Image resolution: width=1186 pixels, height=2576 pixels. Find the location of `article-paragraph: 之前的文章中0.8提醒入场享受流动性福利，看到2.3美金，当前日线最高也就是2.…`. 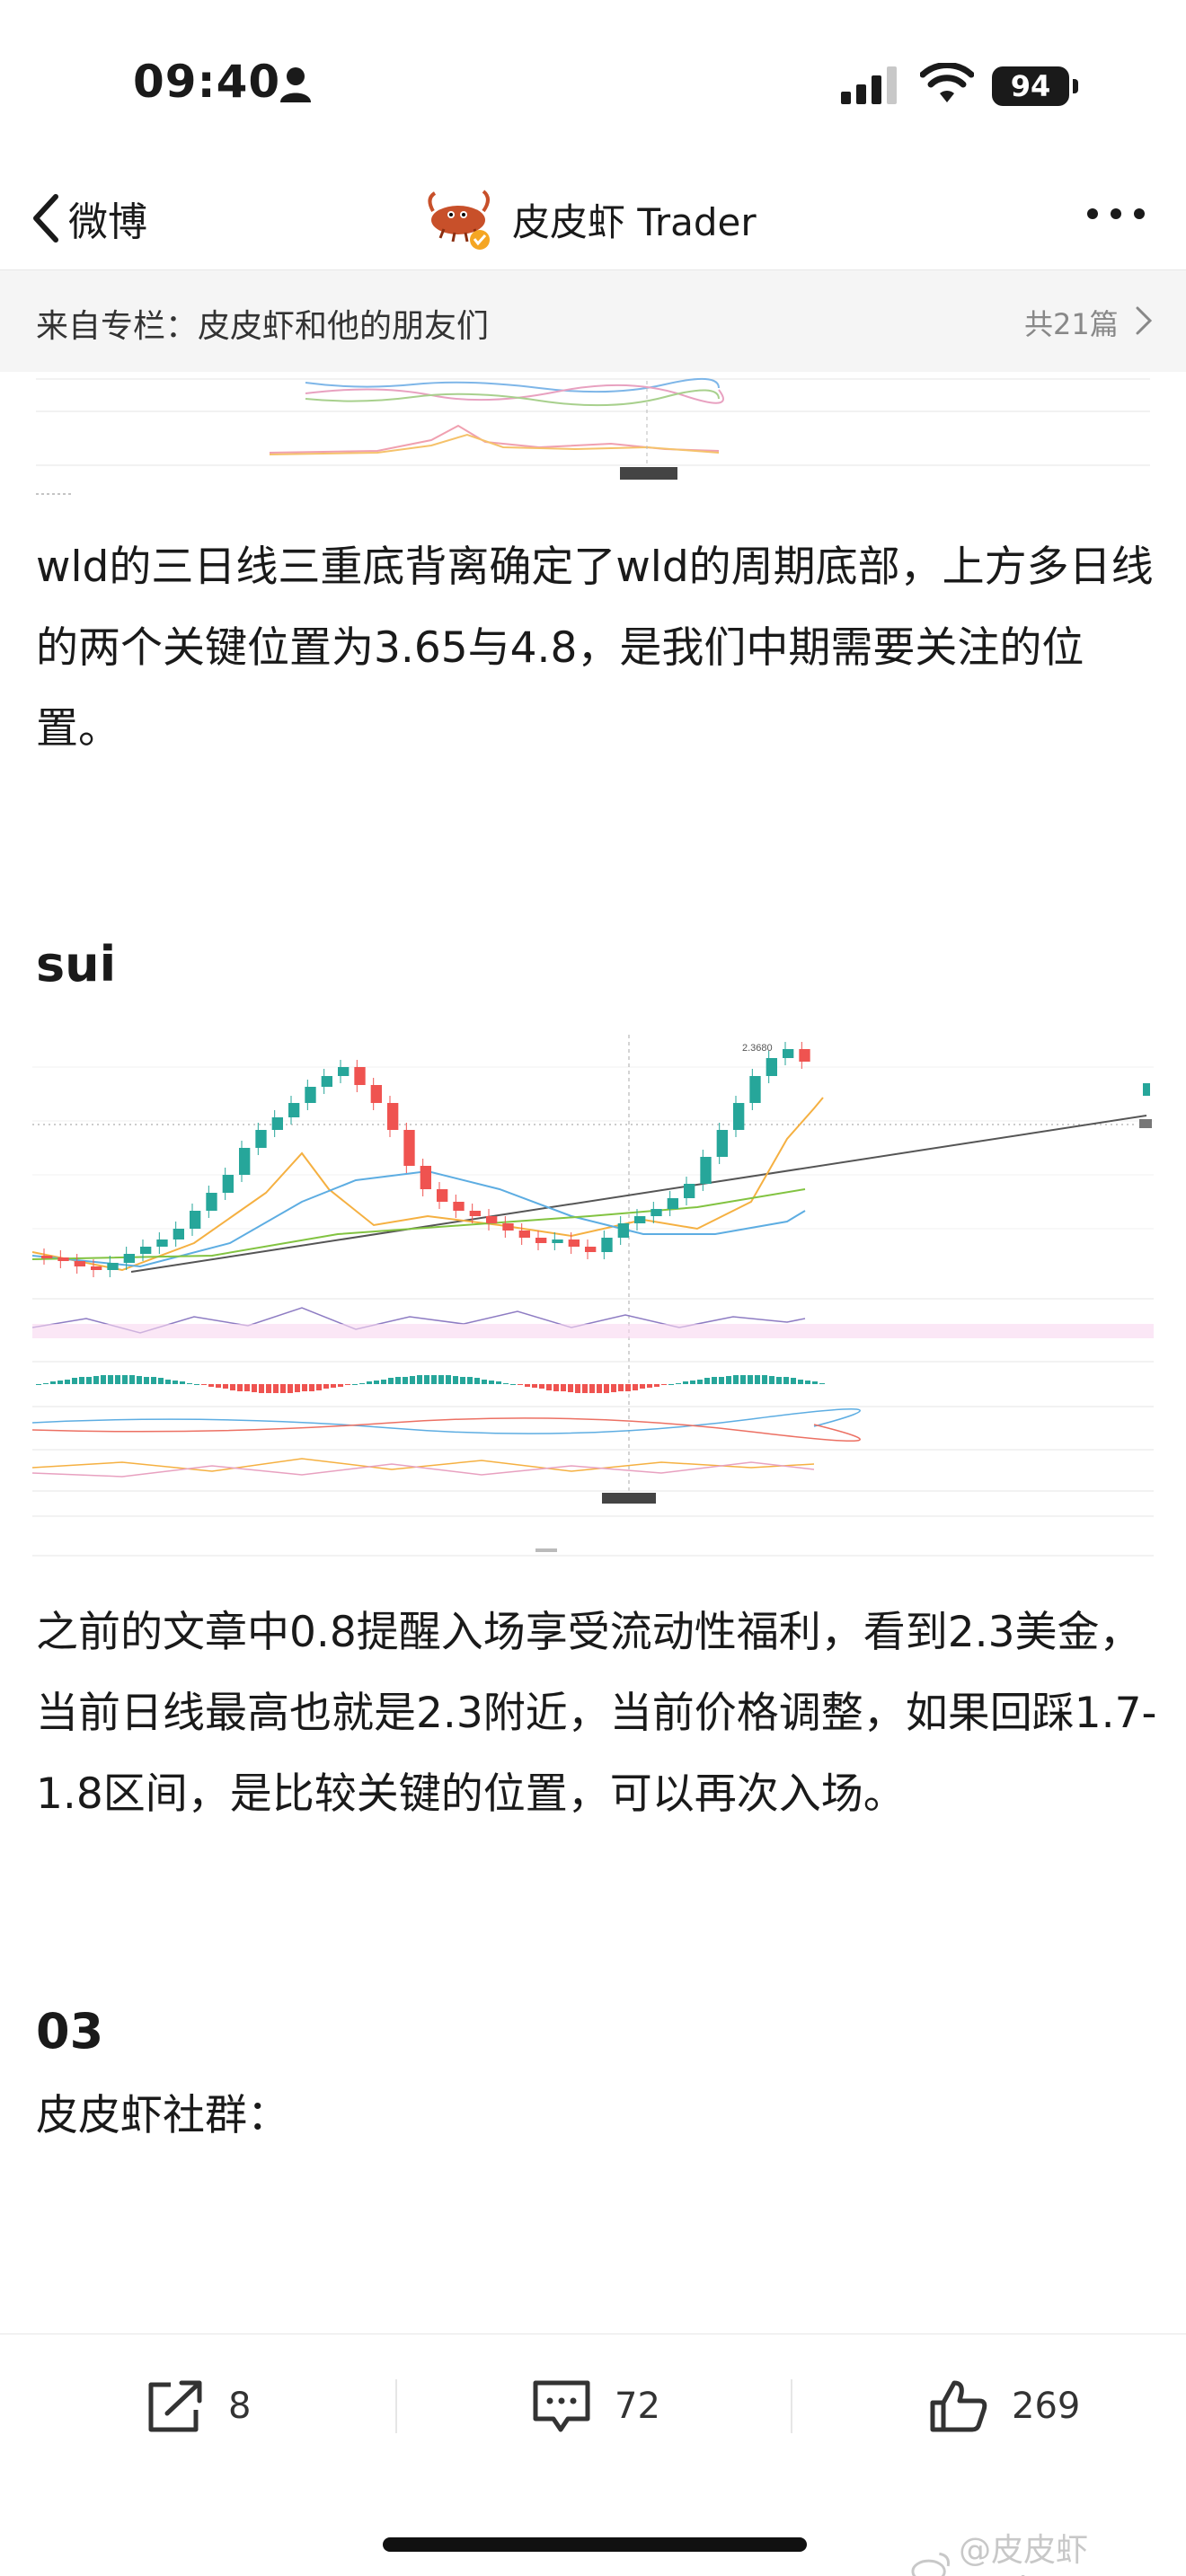

article-paragraph: 之前的文章中0.8提醒入场享受流动性福利，看到2.3美金，当前日线最高也就是2.… is located at coordinates (596, 1713).